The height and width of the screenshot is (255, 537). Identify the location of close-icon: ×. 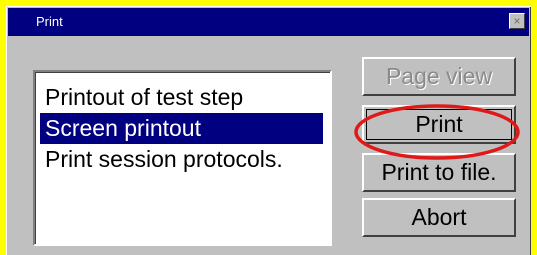
(517, 21).